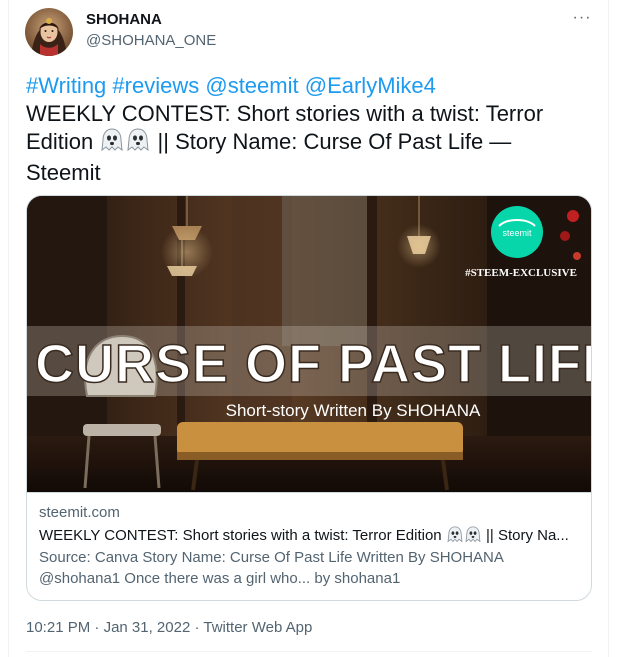  Describe the element at coordinates (147, 627) in the screenshot. I see `tweet-date: Jan 31, 2022` at that location.